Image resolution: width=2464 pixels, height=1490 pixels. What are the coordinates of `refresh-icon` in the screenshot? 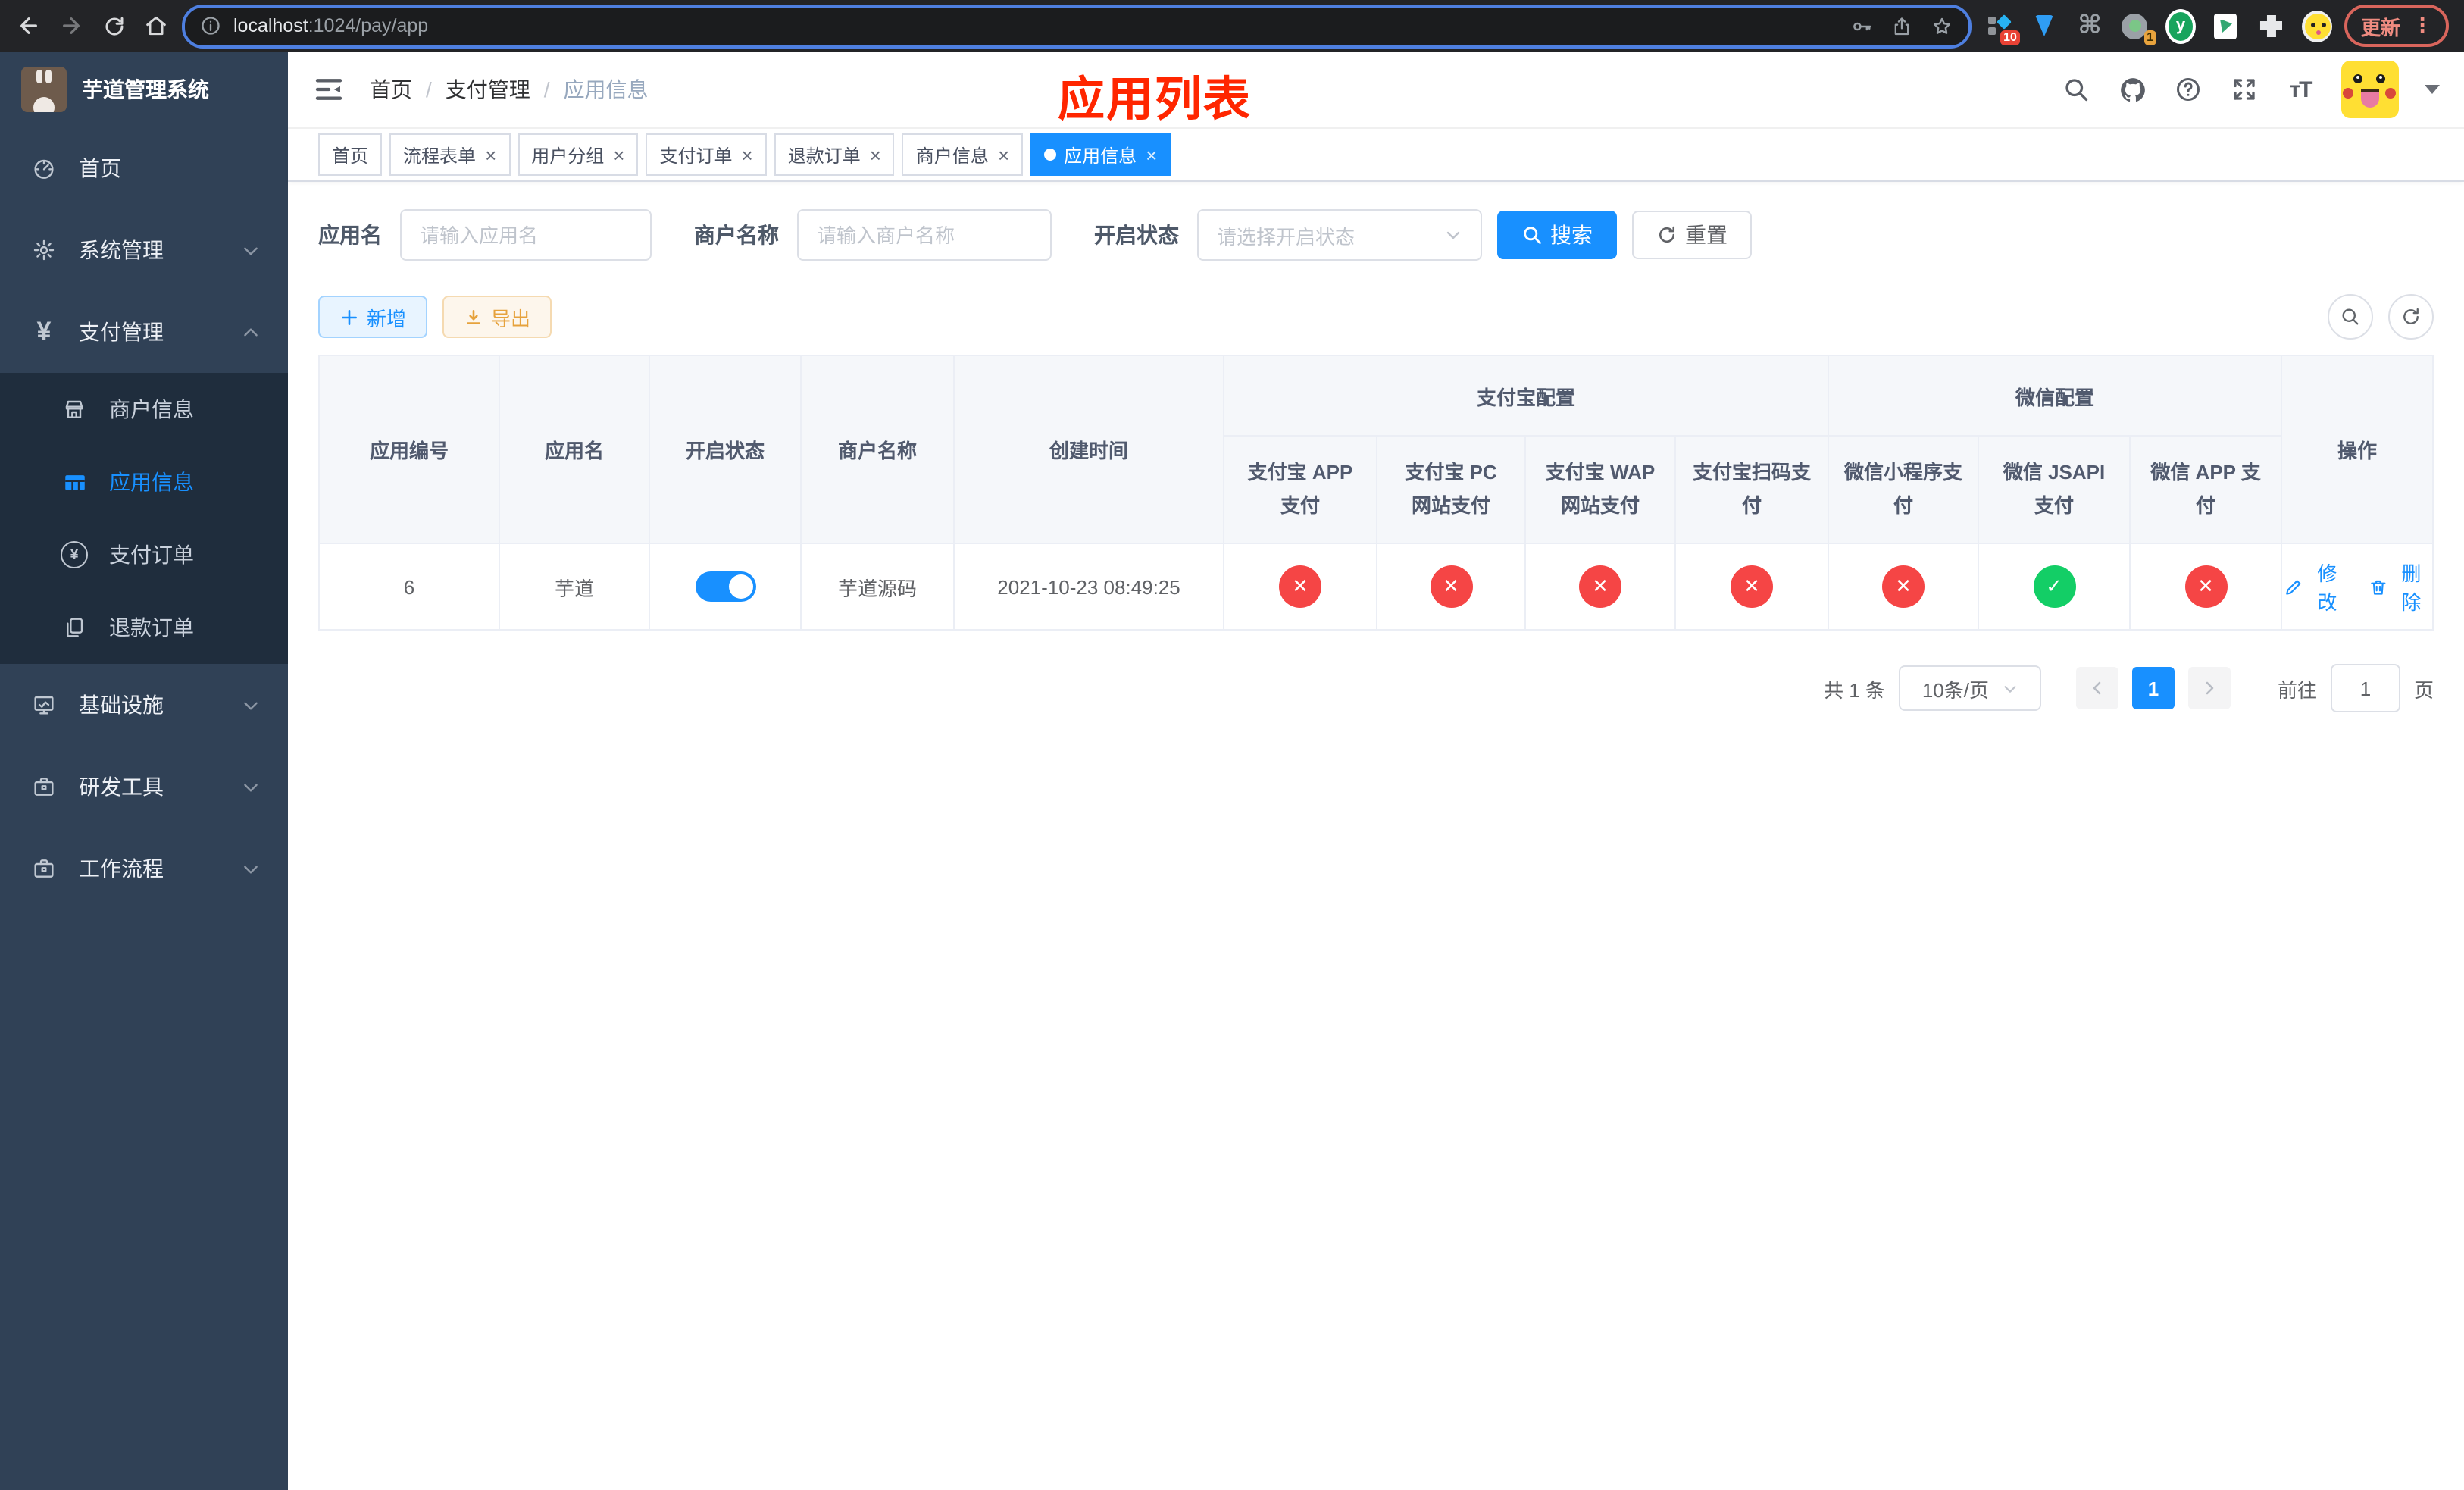 It's located at (2411, 316).